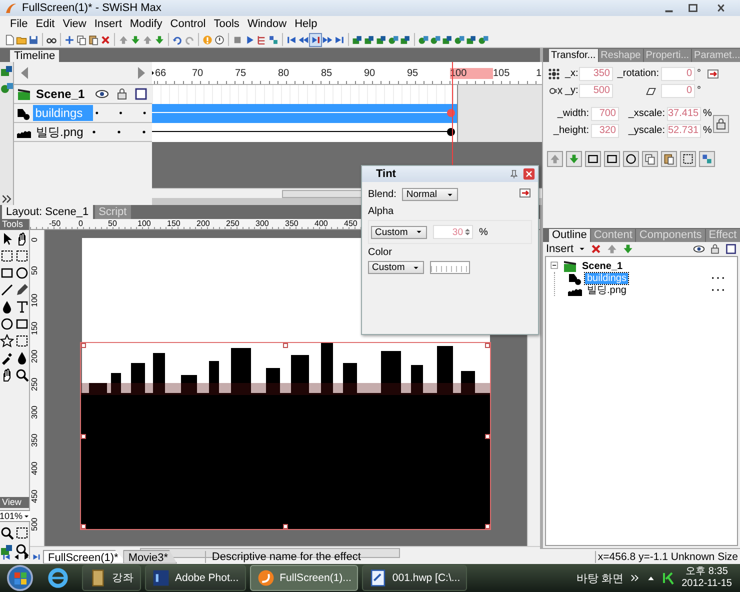  I want to click on number-field: 350, so click(596, 73).